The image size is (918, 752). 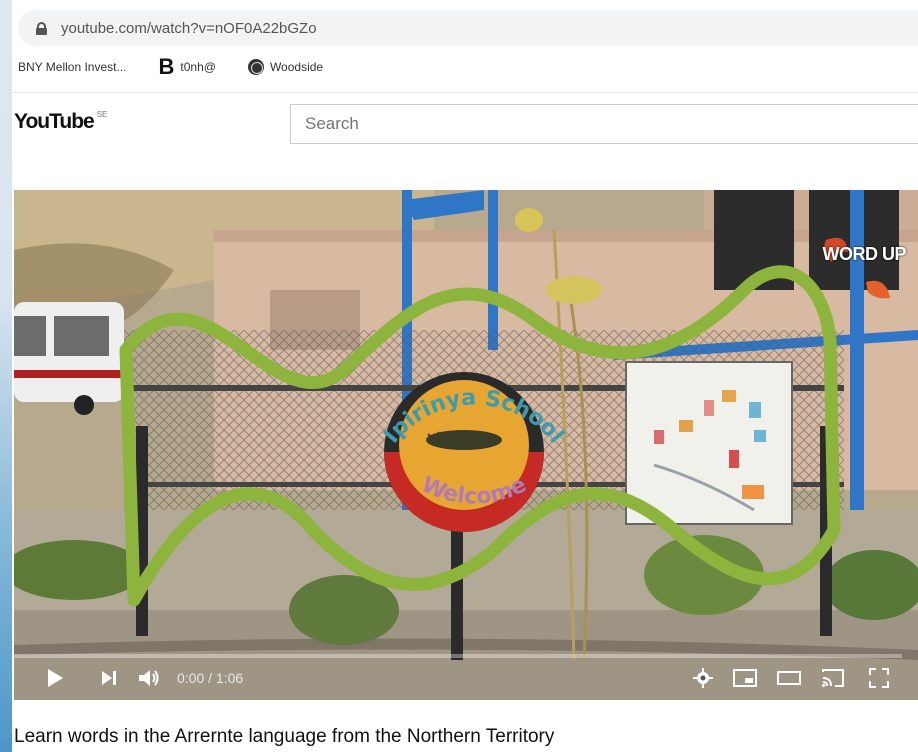 I want to click on theater-mode-icon, so click(x=789, y=678).